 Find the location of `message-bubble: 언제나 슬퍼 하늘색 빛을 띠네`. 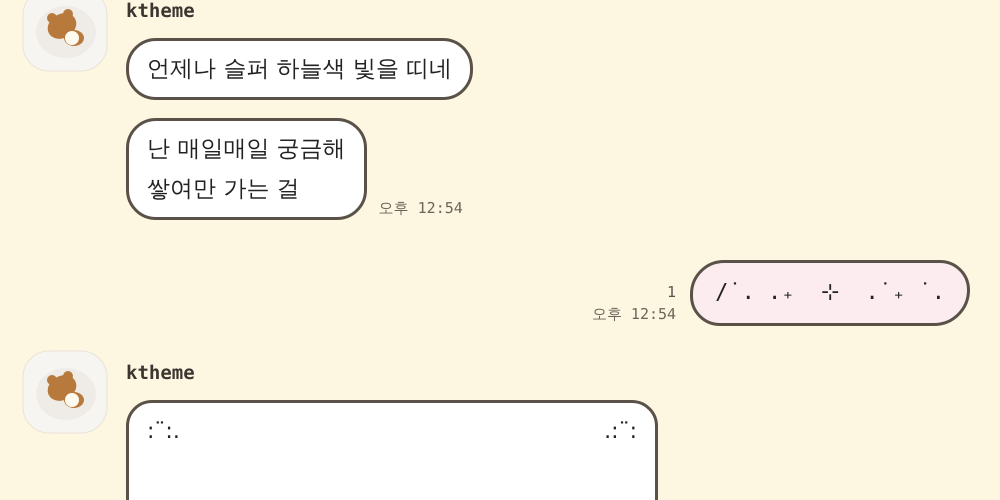

message-bubble: 언제나 슬퍼 하늘색 빛을 띠네 is located at coordinates (300, 69).